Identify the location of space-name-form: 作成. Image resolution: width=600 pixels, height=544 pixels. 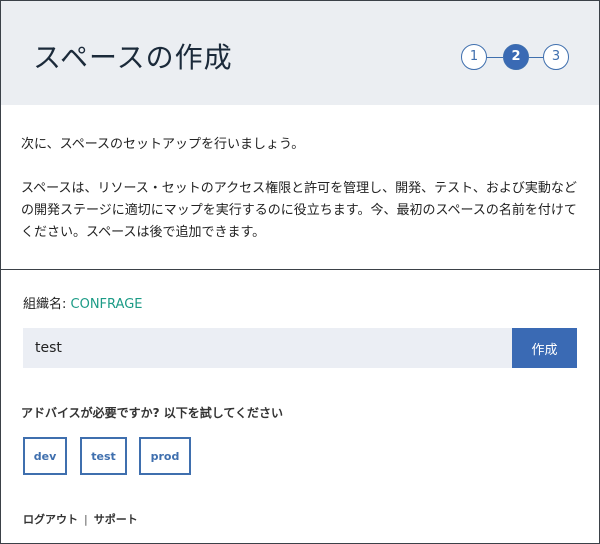
(300, 348).